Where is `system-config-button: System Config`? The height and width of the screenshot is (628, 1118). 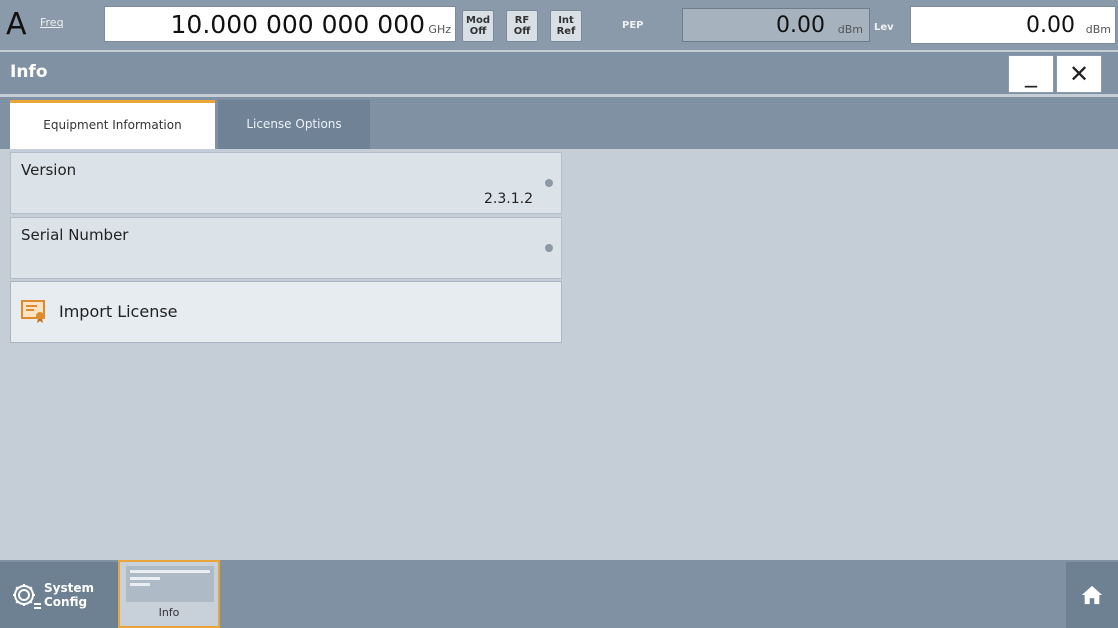
system-config-button: System Config is located at coordinates (59, 595).